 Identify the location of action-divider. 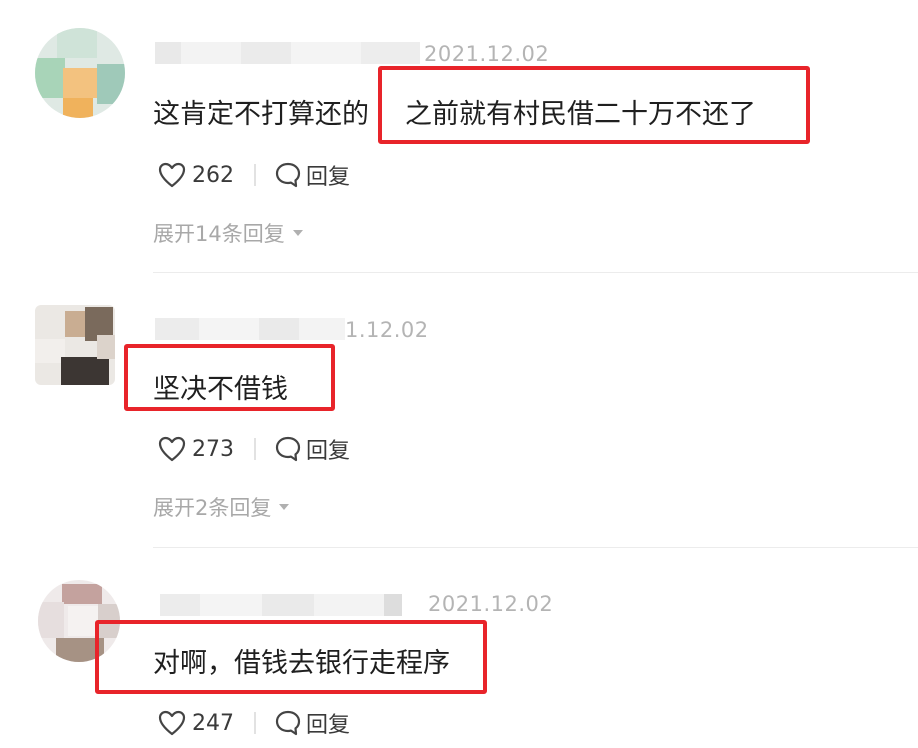
(255, 723).